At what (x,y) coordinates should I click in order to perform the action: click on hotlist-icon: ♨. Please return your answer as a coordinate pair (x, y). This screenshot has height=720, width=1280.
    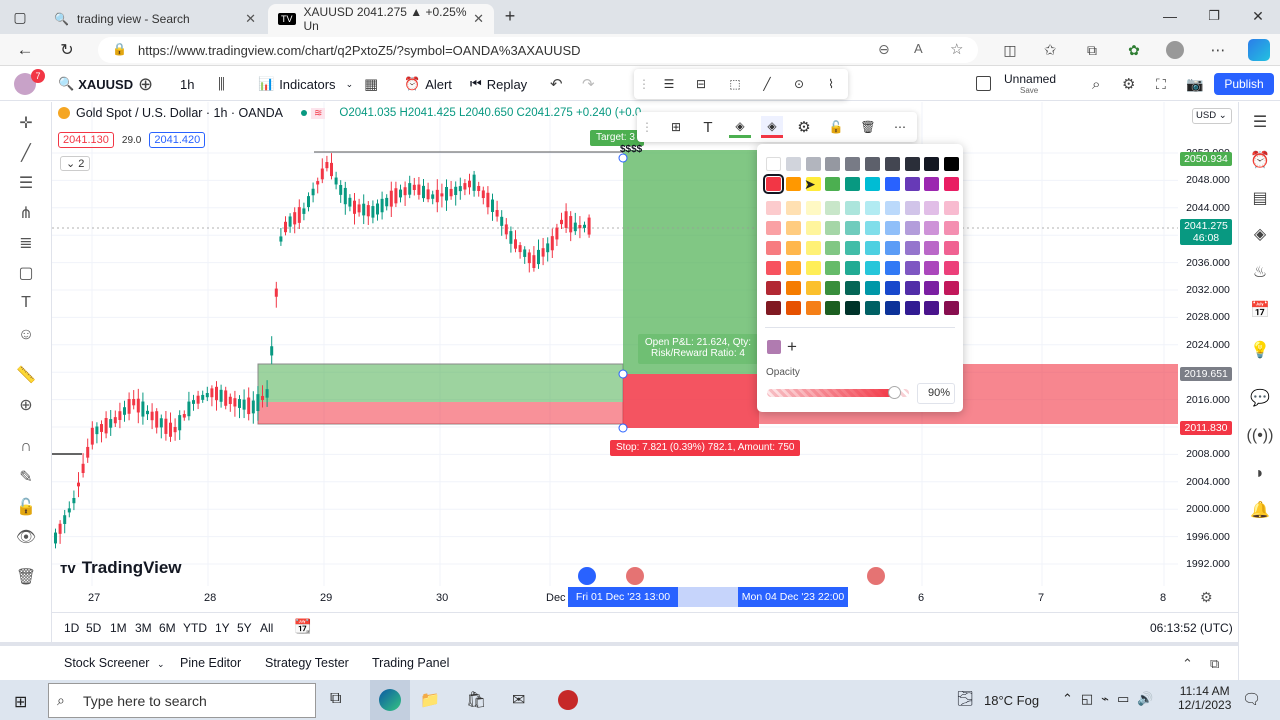
    Looking at the image, I should click on (1260, 272).